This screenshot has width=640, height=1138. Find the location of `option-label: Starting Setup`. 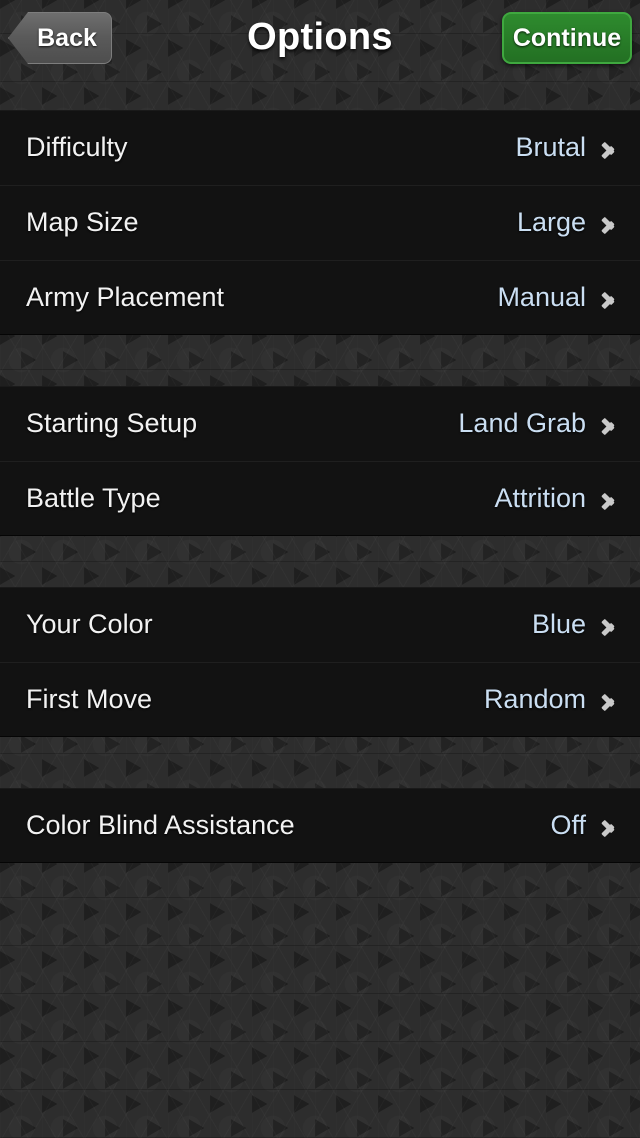

option-label: Starting Setup is located at coordinates (112, 423).